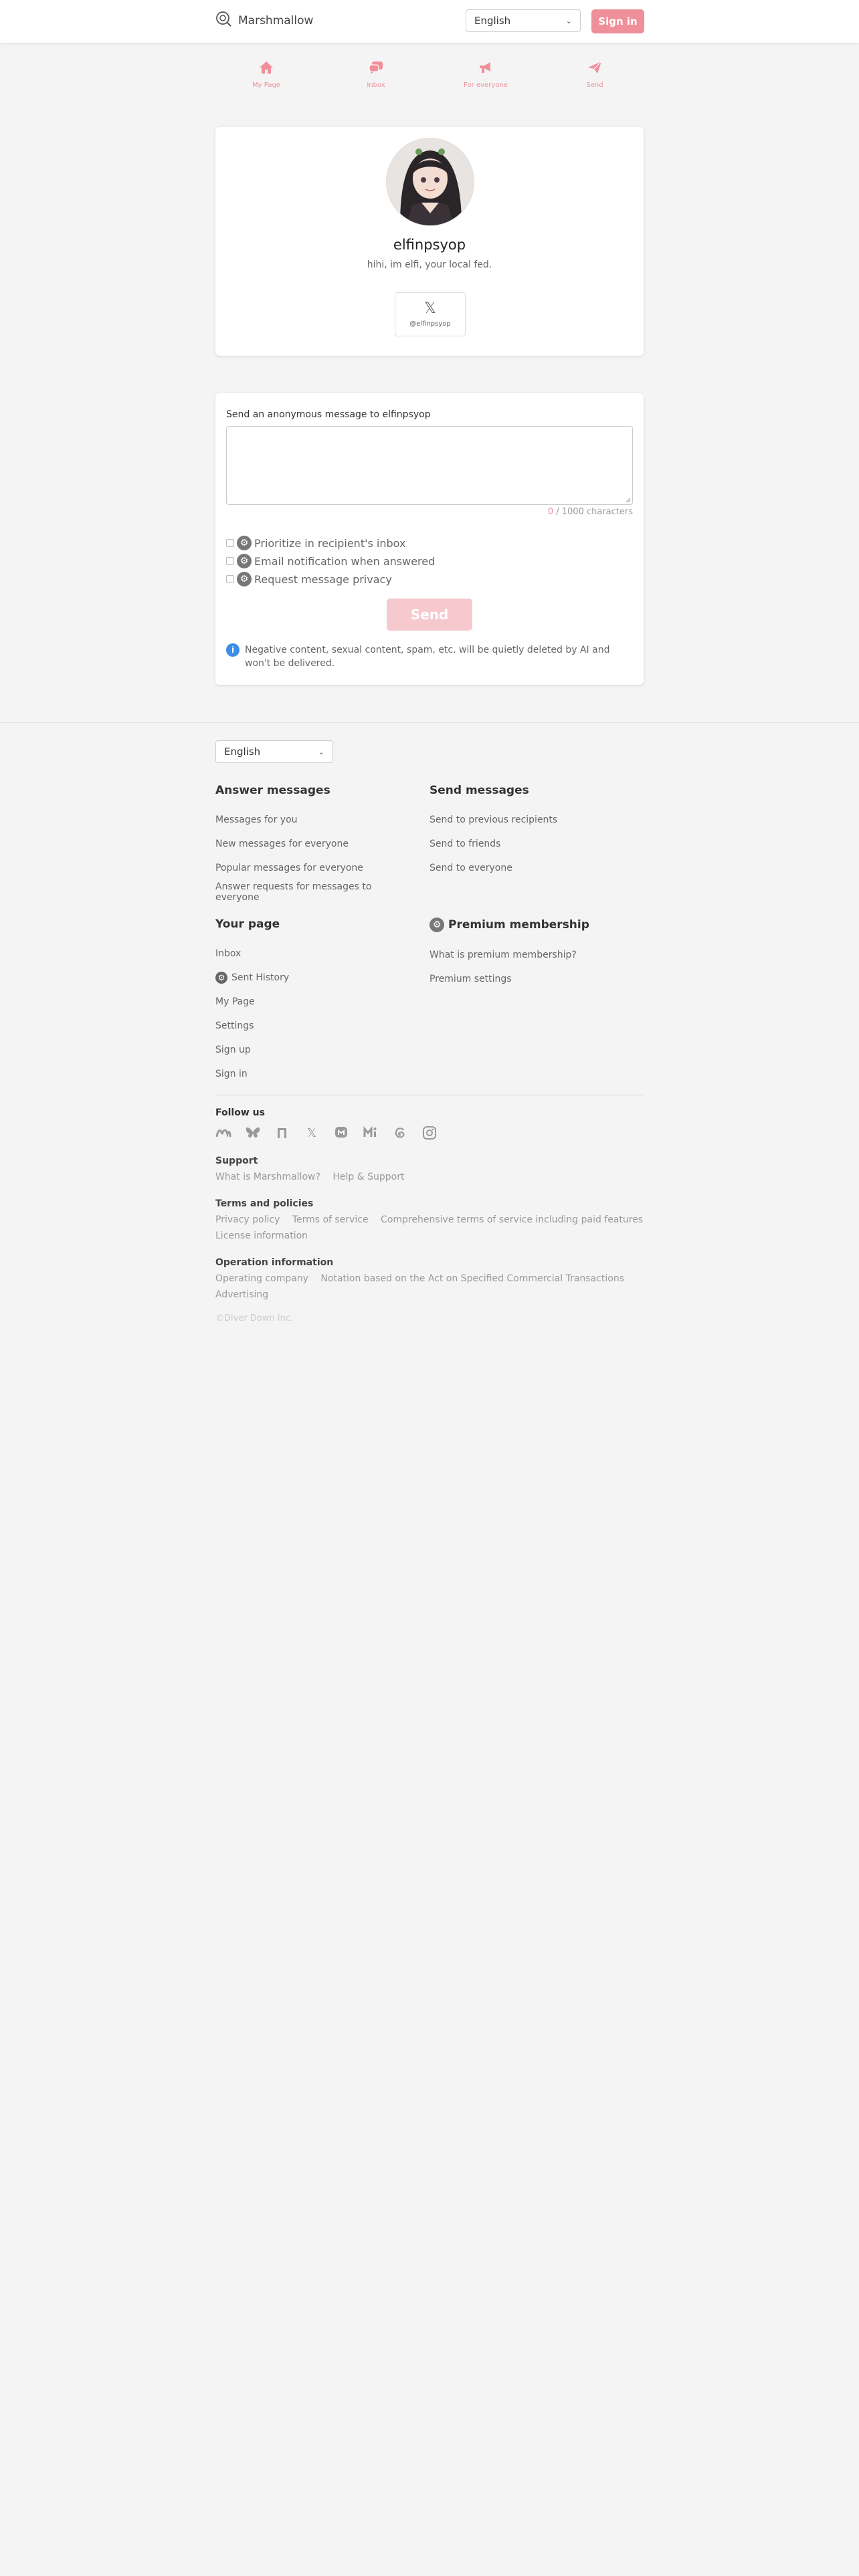 Image resolution: width=859 pixels, height=2576 pixels. Describe the element at coordinates (315, 1050) in the screenshot. I see `footer-link-sign-up: Sign up` at that location.